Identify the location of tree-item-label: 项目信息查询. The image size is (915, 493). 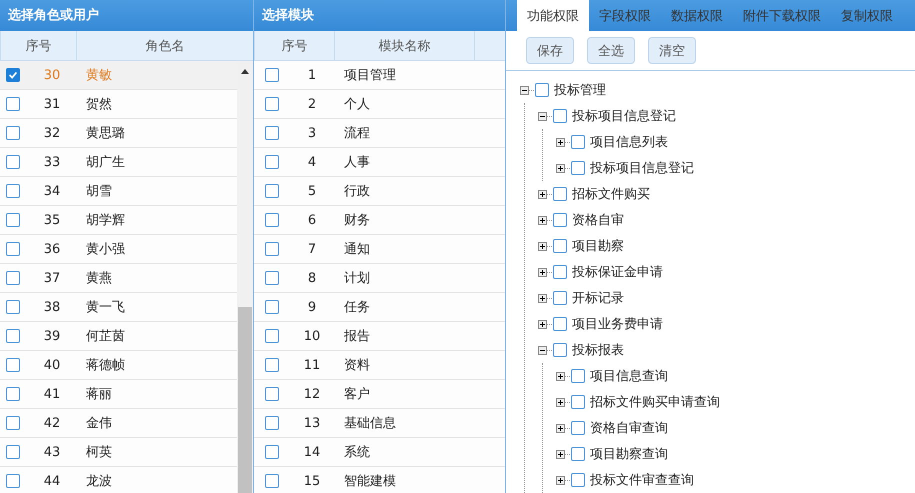
(629, 376).